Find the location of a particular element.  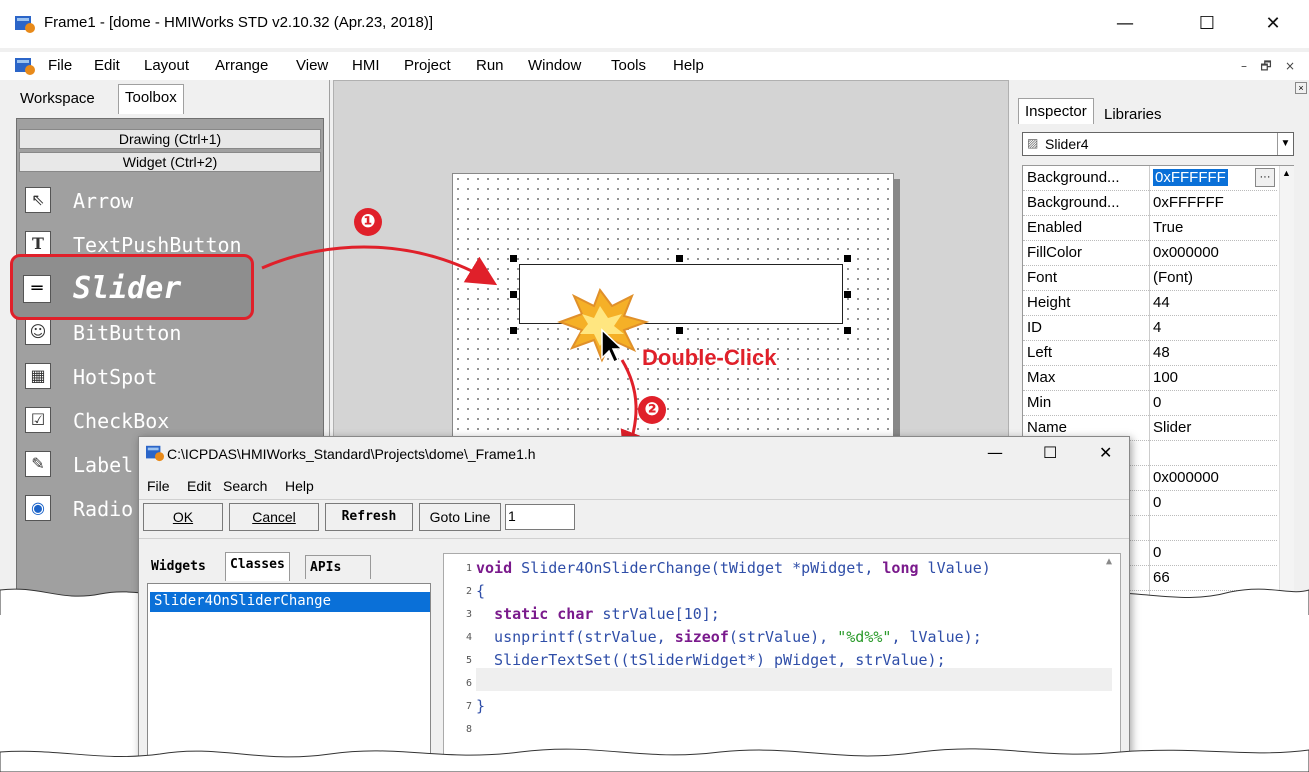

line-number: 8 is located at coordinates (468, 729).